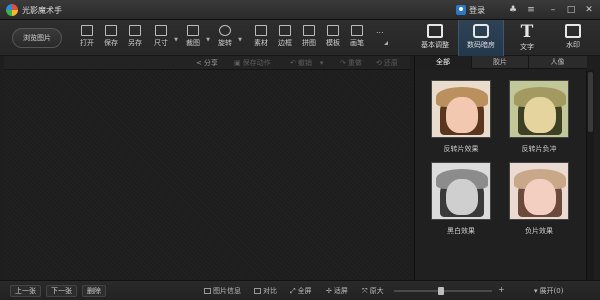 The height and width of the screenshot is (300, 600). Describe the element at coordinates (261, 30) in the screenshot. I see `material-icon` at that location.